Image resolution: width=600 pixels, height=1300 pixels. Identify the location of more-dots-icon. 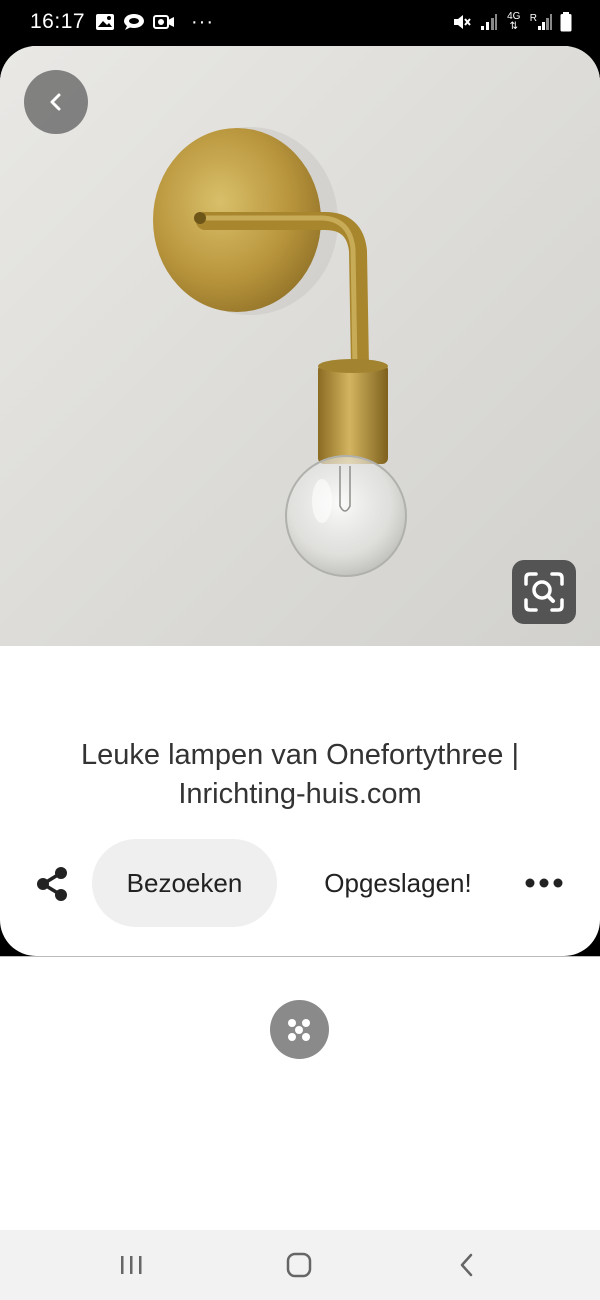
(544, 883).